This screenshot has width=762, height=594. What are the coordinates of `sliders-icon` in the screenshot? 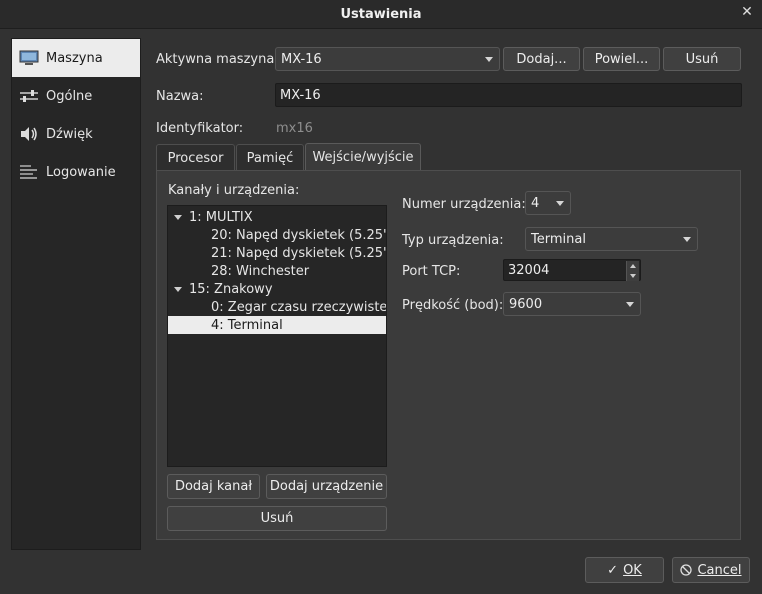 It's located at (29, 96).